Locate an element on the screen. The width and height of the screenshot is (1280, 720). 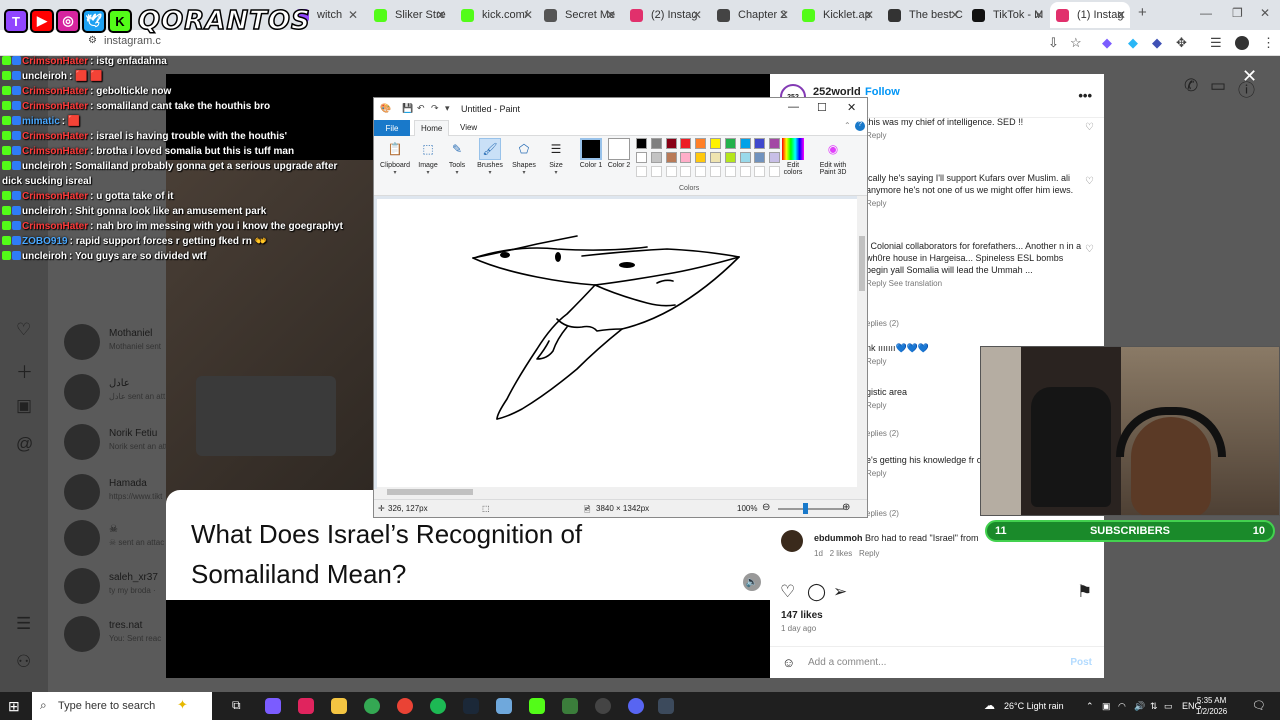
windows-start-icon: ⊞ is located at coordinates (14, 706).